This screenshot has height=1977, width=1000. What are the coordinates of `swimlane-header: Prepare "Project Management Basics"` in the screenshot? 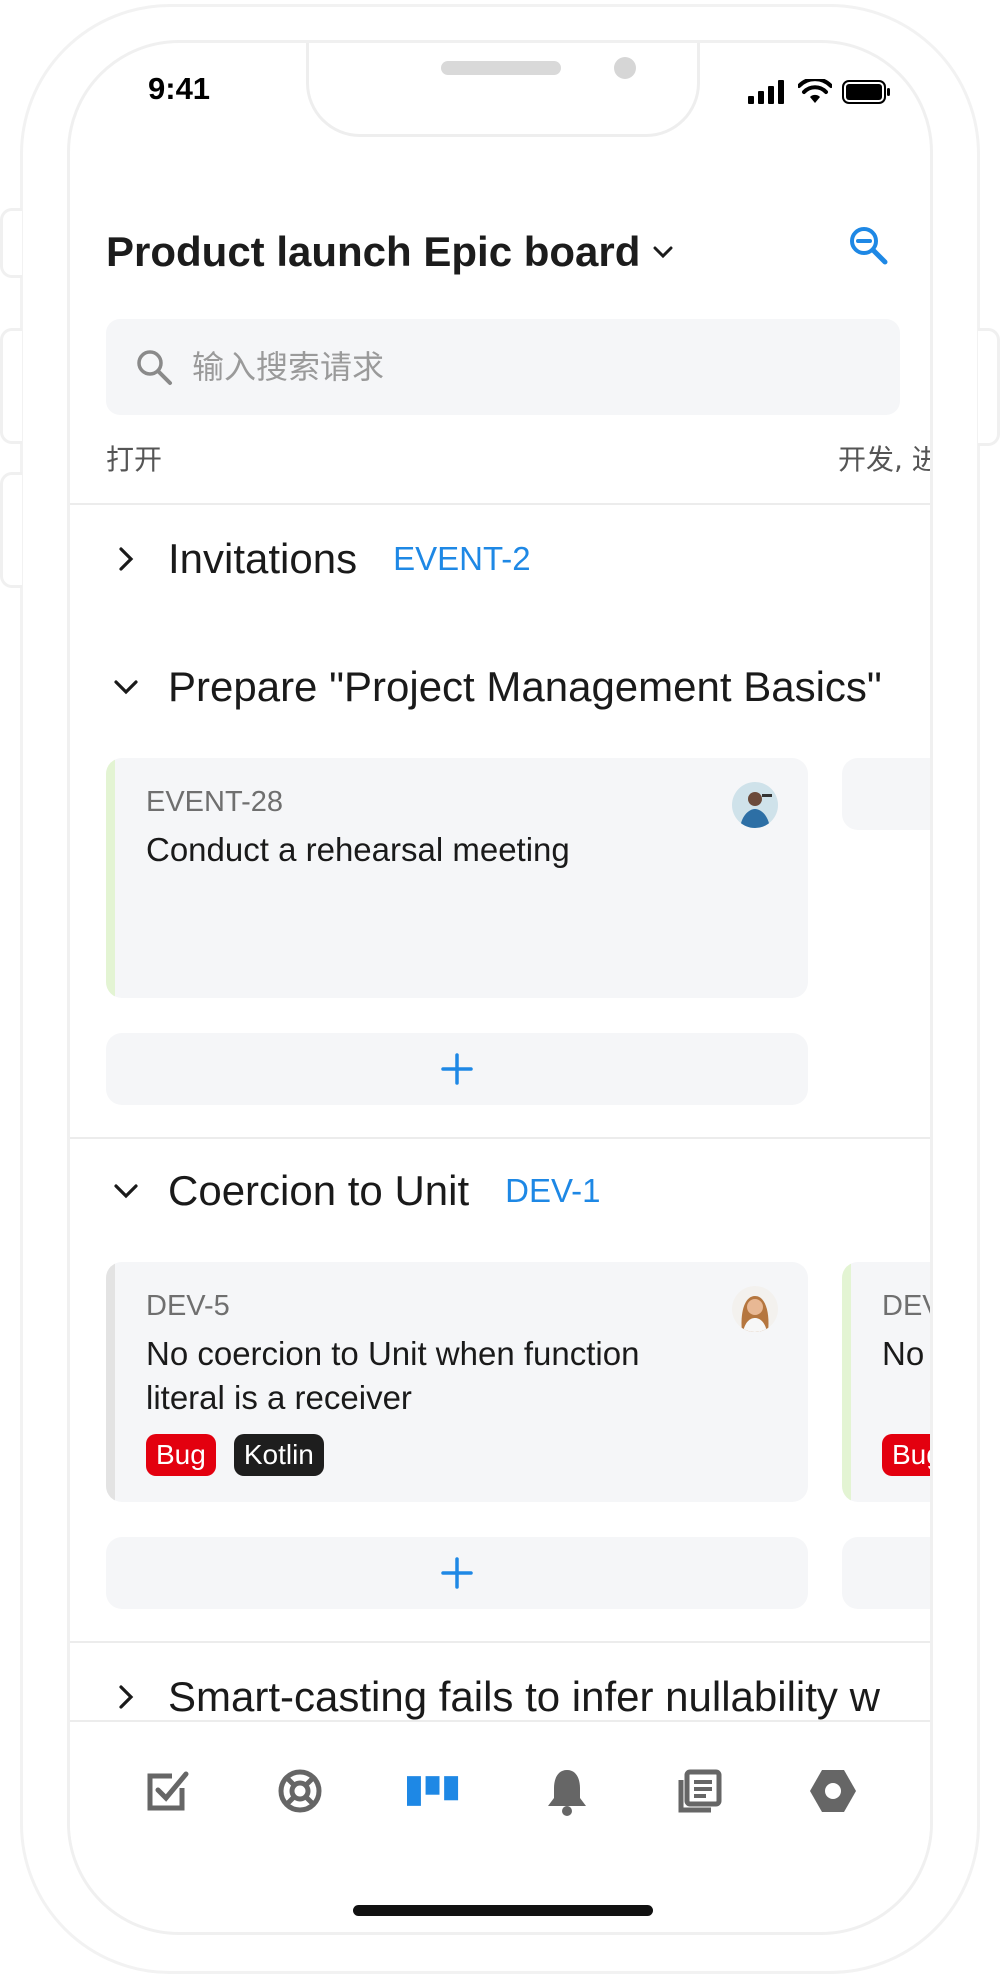 It's located at (494, 687).